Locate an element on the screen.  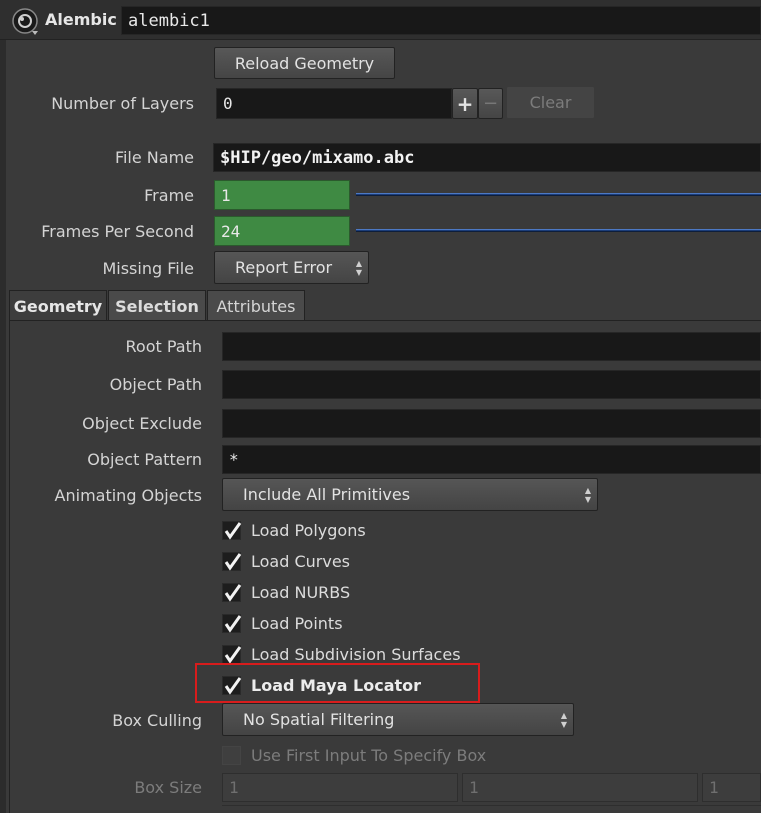
frame-slider is located at coordinates (558, 194).